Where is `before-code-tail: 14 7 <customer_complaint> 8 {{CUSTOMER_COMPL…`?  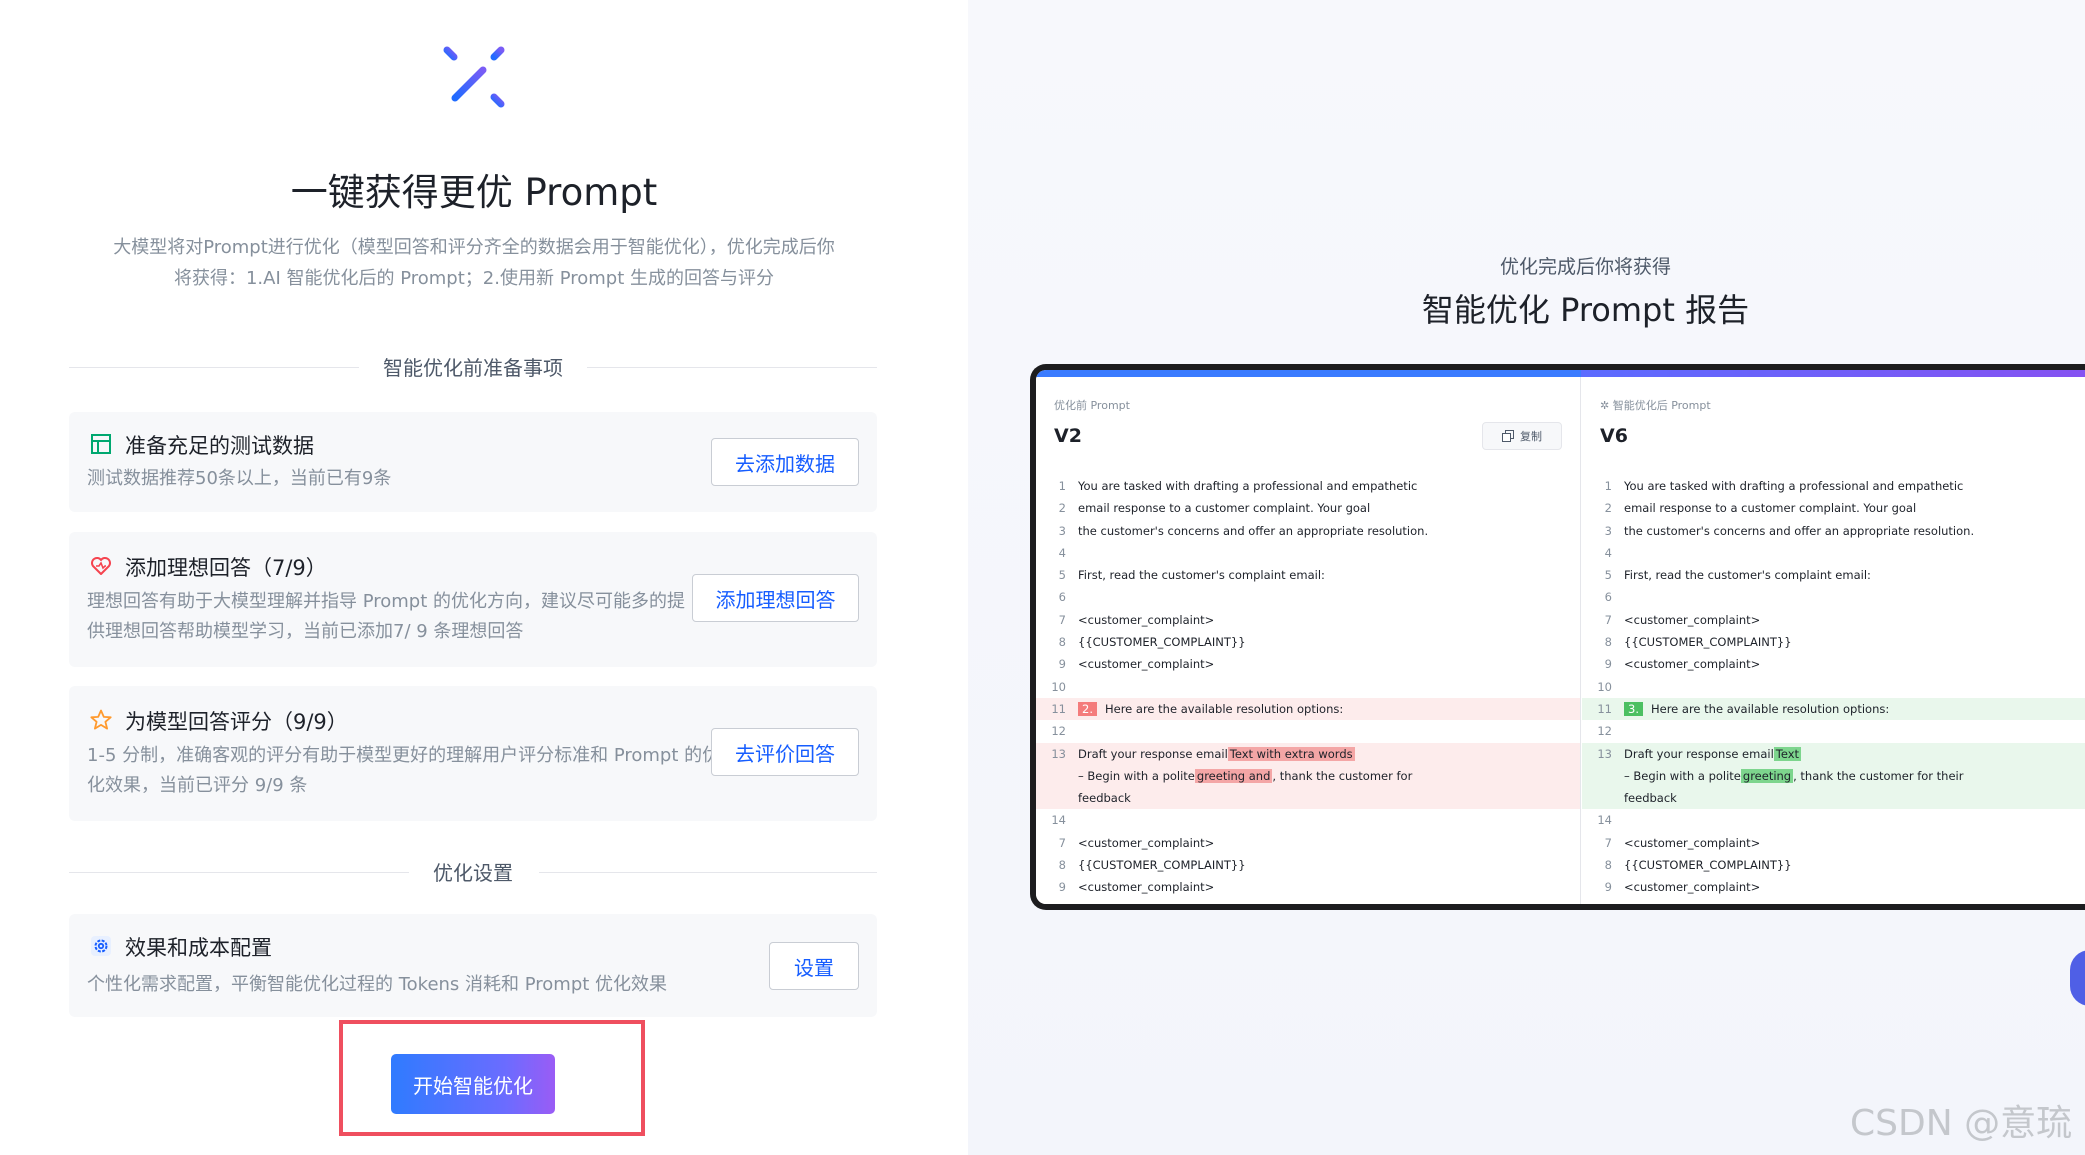 before-code-tail: 14 7 <customer_complaint> 8 {{CUSTOMER_COMPL… is located at coordinates (1308, 853).